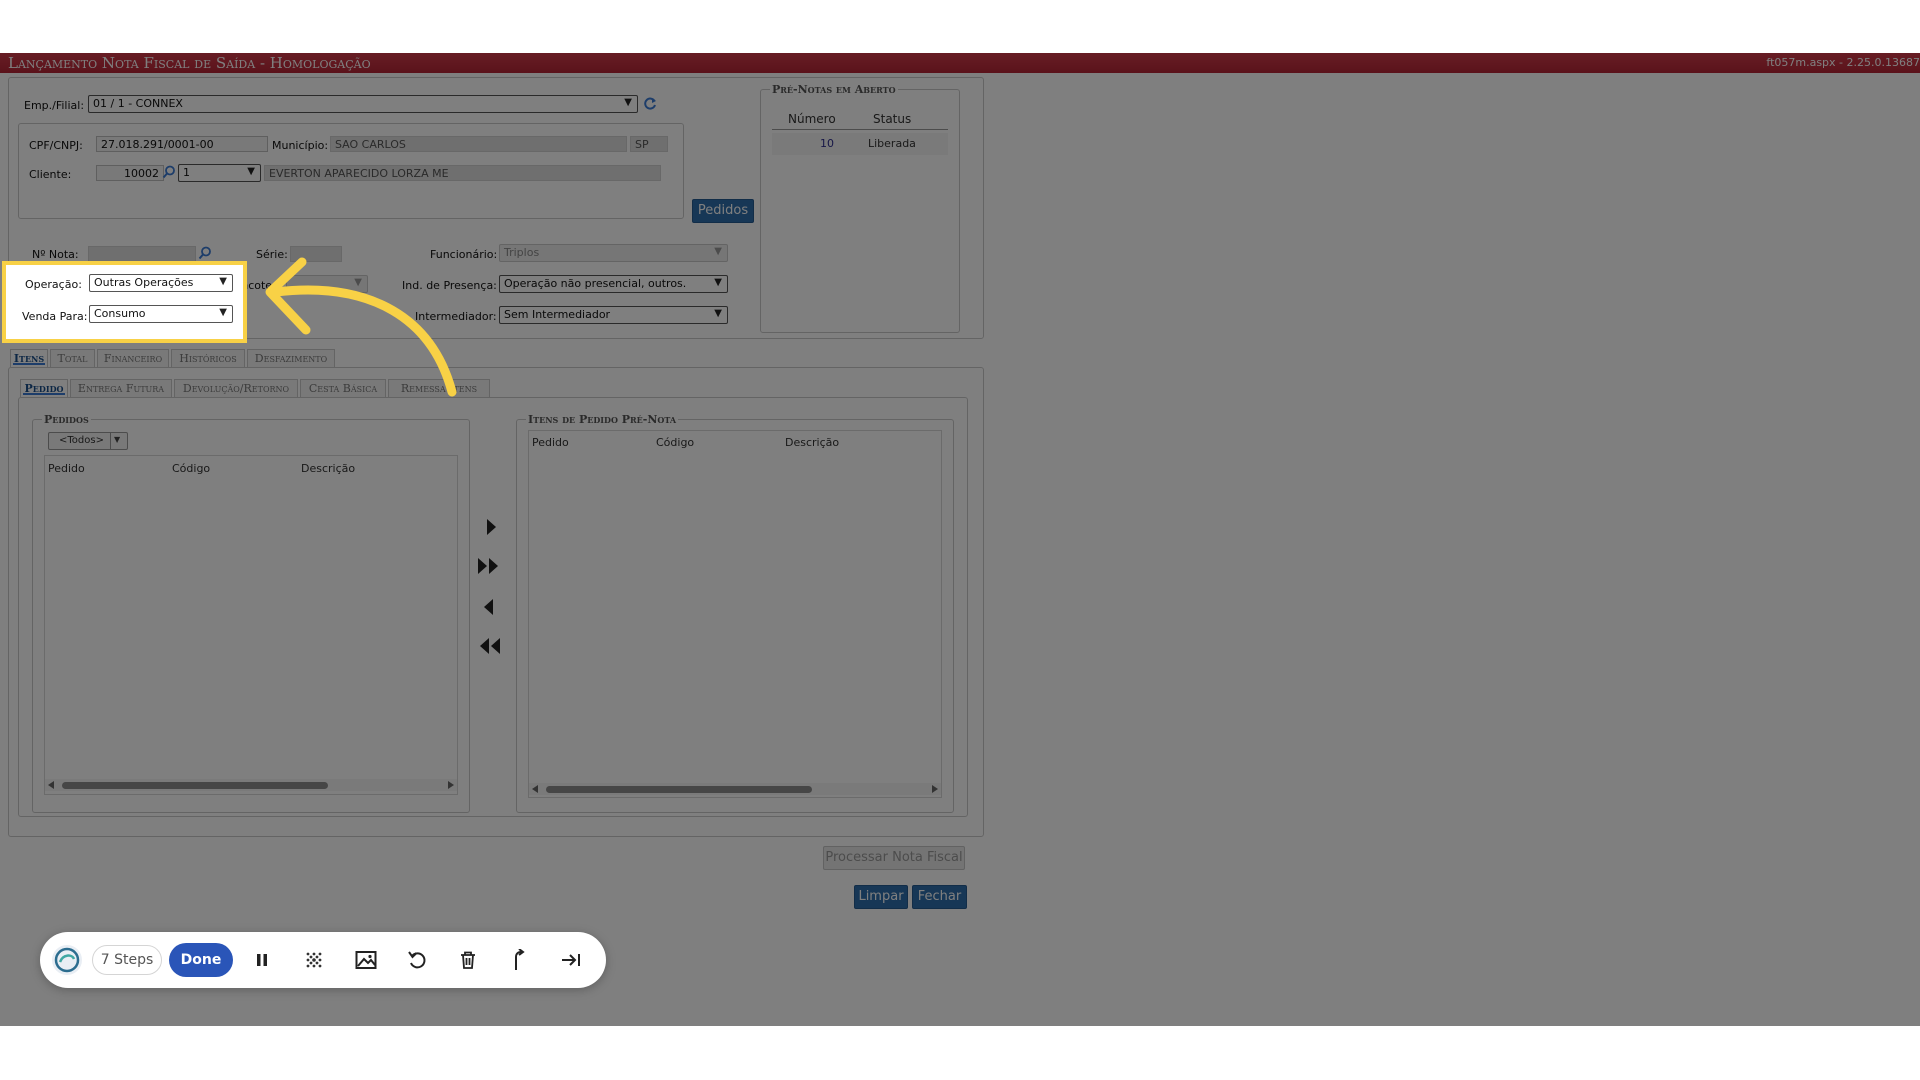 The height and width of the screenshot is (1080, 1920). I want to click on done-button: Done, so click(201, 960).